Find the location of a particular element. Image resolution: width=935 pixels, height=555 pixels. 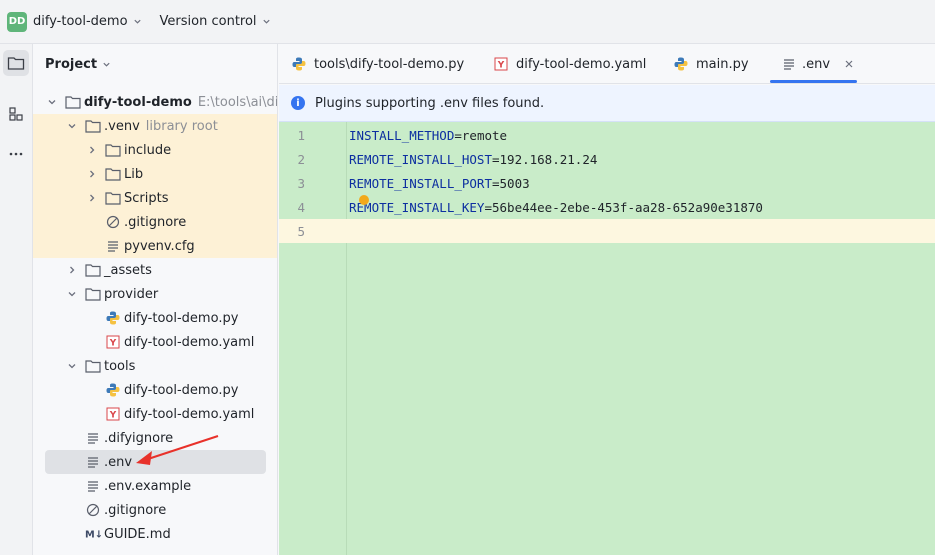

tree-item: dify-tool-demo E:\tools\ai\difys\ is located at coordinates (155, 102).